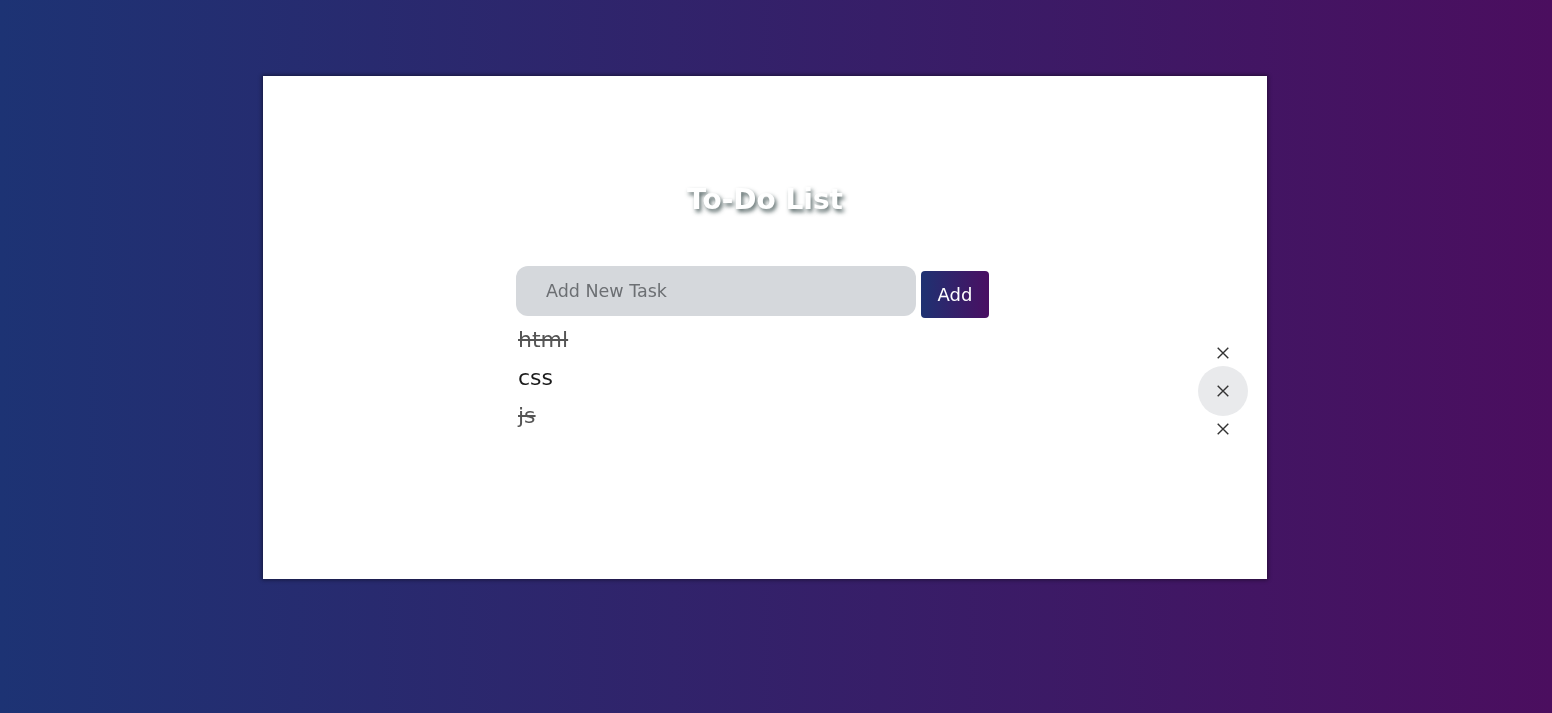  What do you see at coordinates (527, 416) in the screenshot?
I see `task-text: js` at bounding box center [527, 416].